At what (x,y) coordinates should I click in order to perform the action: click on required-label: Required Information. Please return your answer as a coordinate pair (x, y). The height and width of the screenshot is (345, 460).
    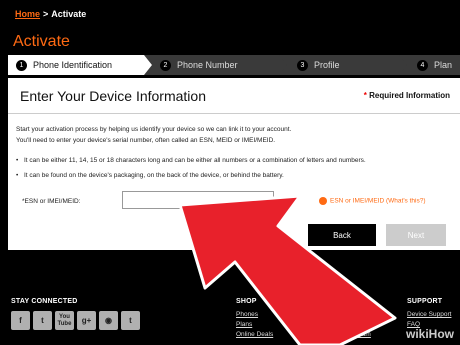
    Looking at the image, I should click on (409, 95).